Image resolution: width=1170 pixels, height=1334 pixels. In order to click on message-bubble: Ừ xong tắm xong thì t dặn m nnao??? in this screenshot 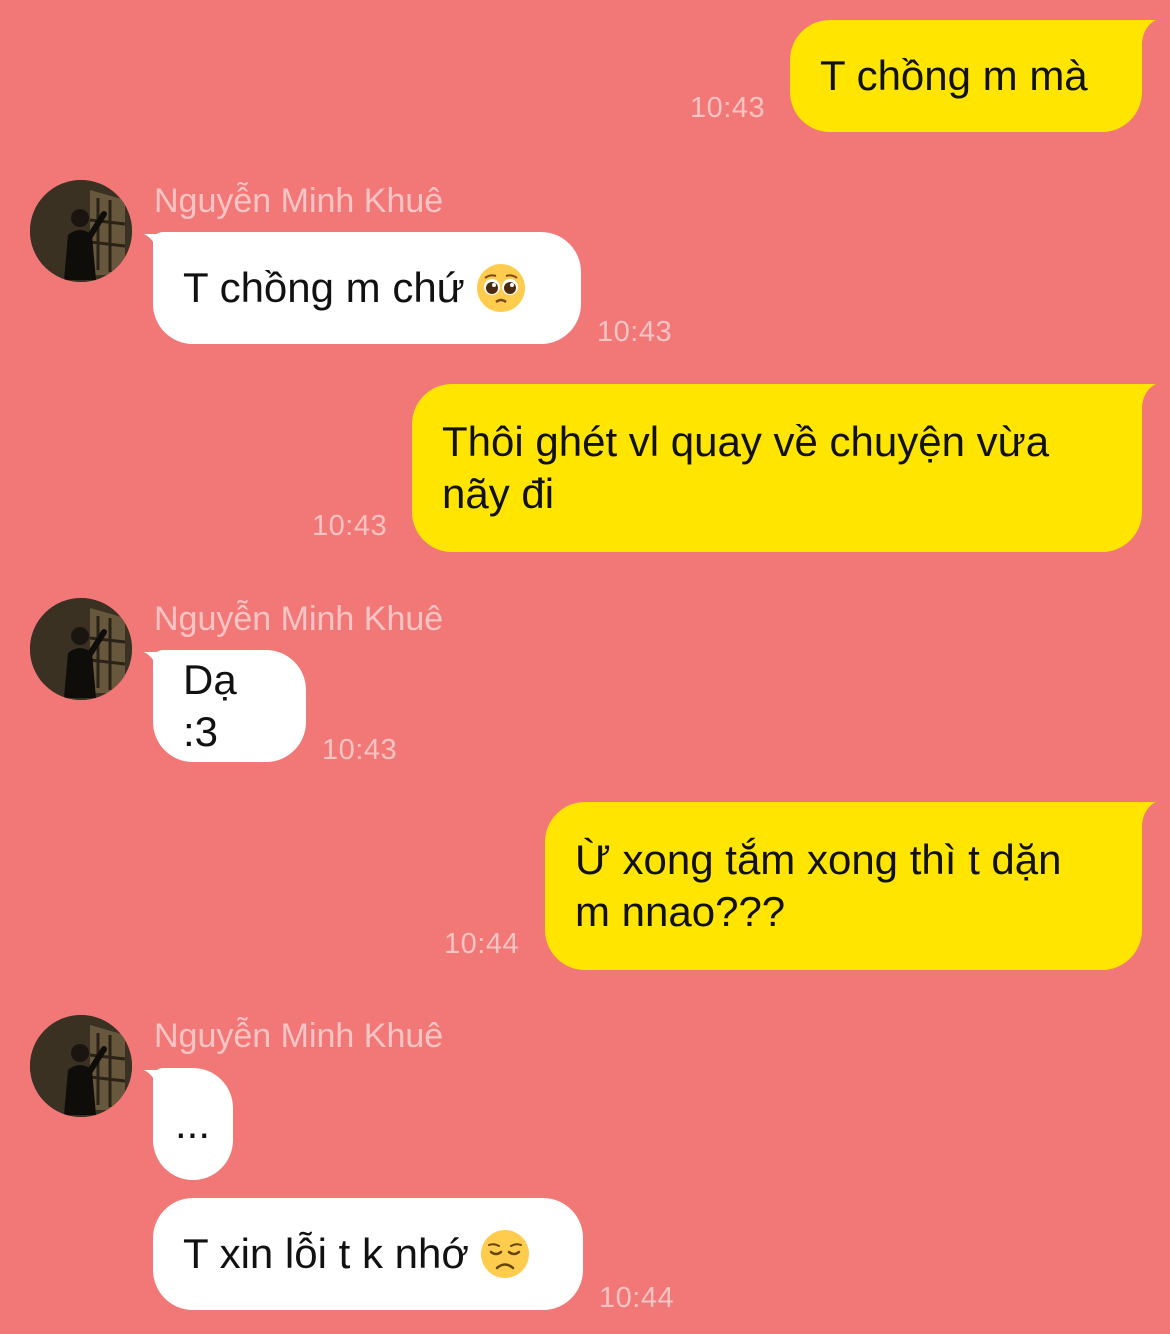, I will do `click(843, 886)`.